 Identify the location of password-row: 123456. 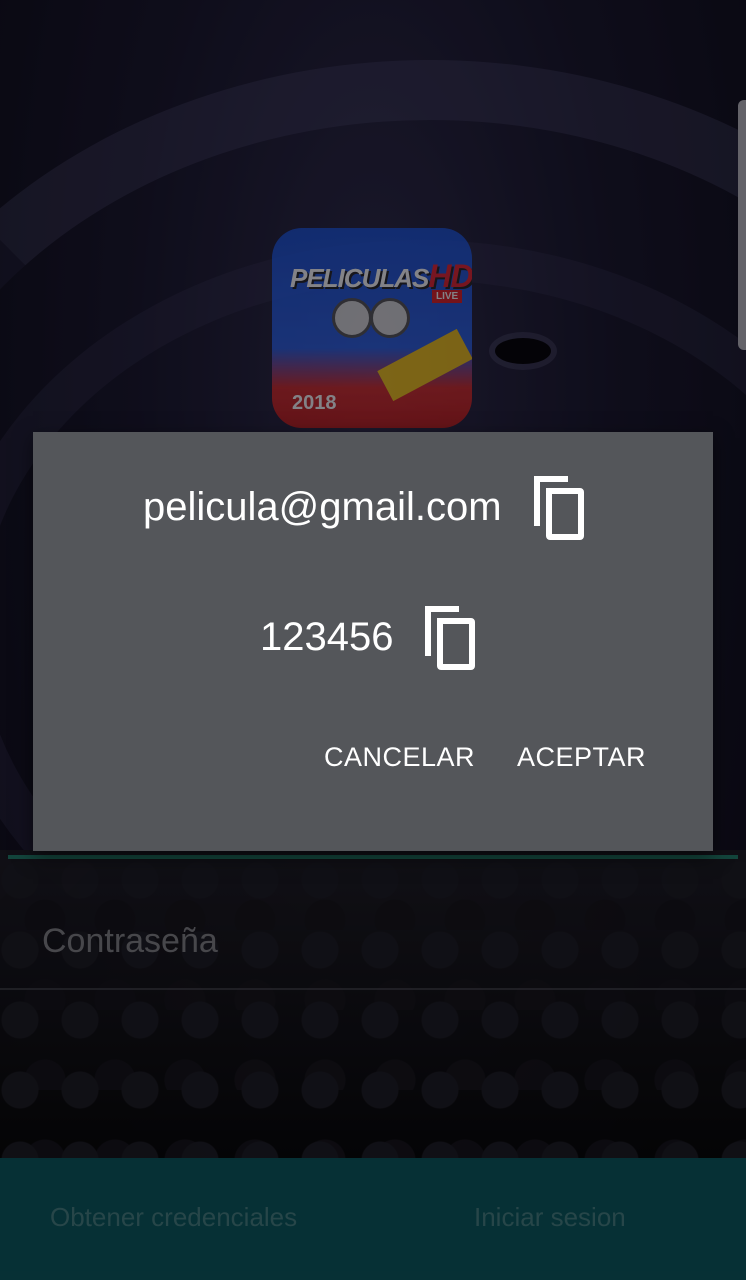
(370, 637).